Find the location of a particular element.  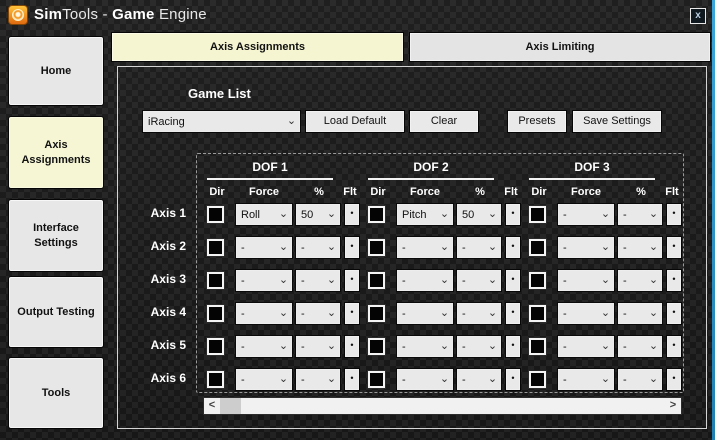

force-dropdown: Roll ⌄ is located at coordinates (264, 214).